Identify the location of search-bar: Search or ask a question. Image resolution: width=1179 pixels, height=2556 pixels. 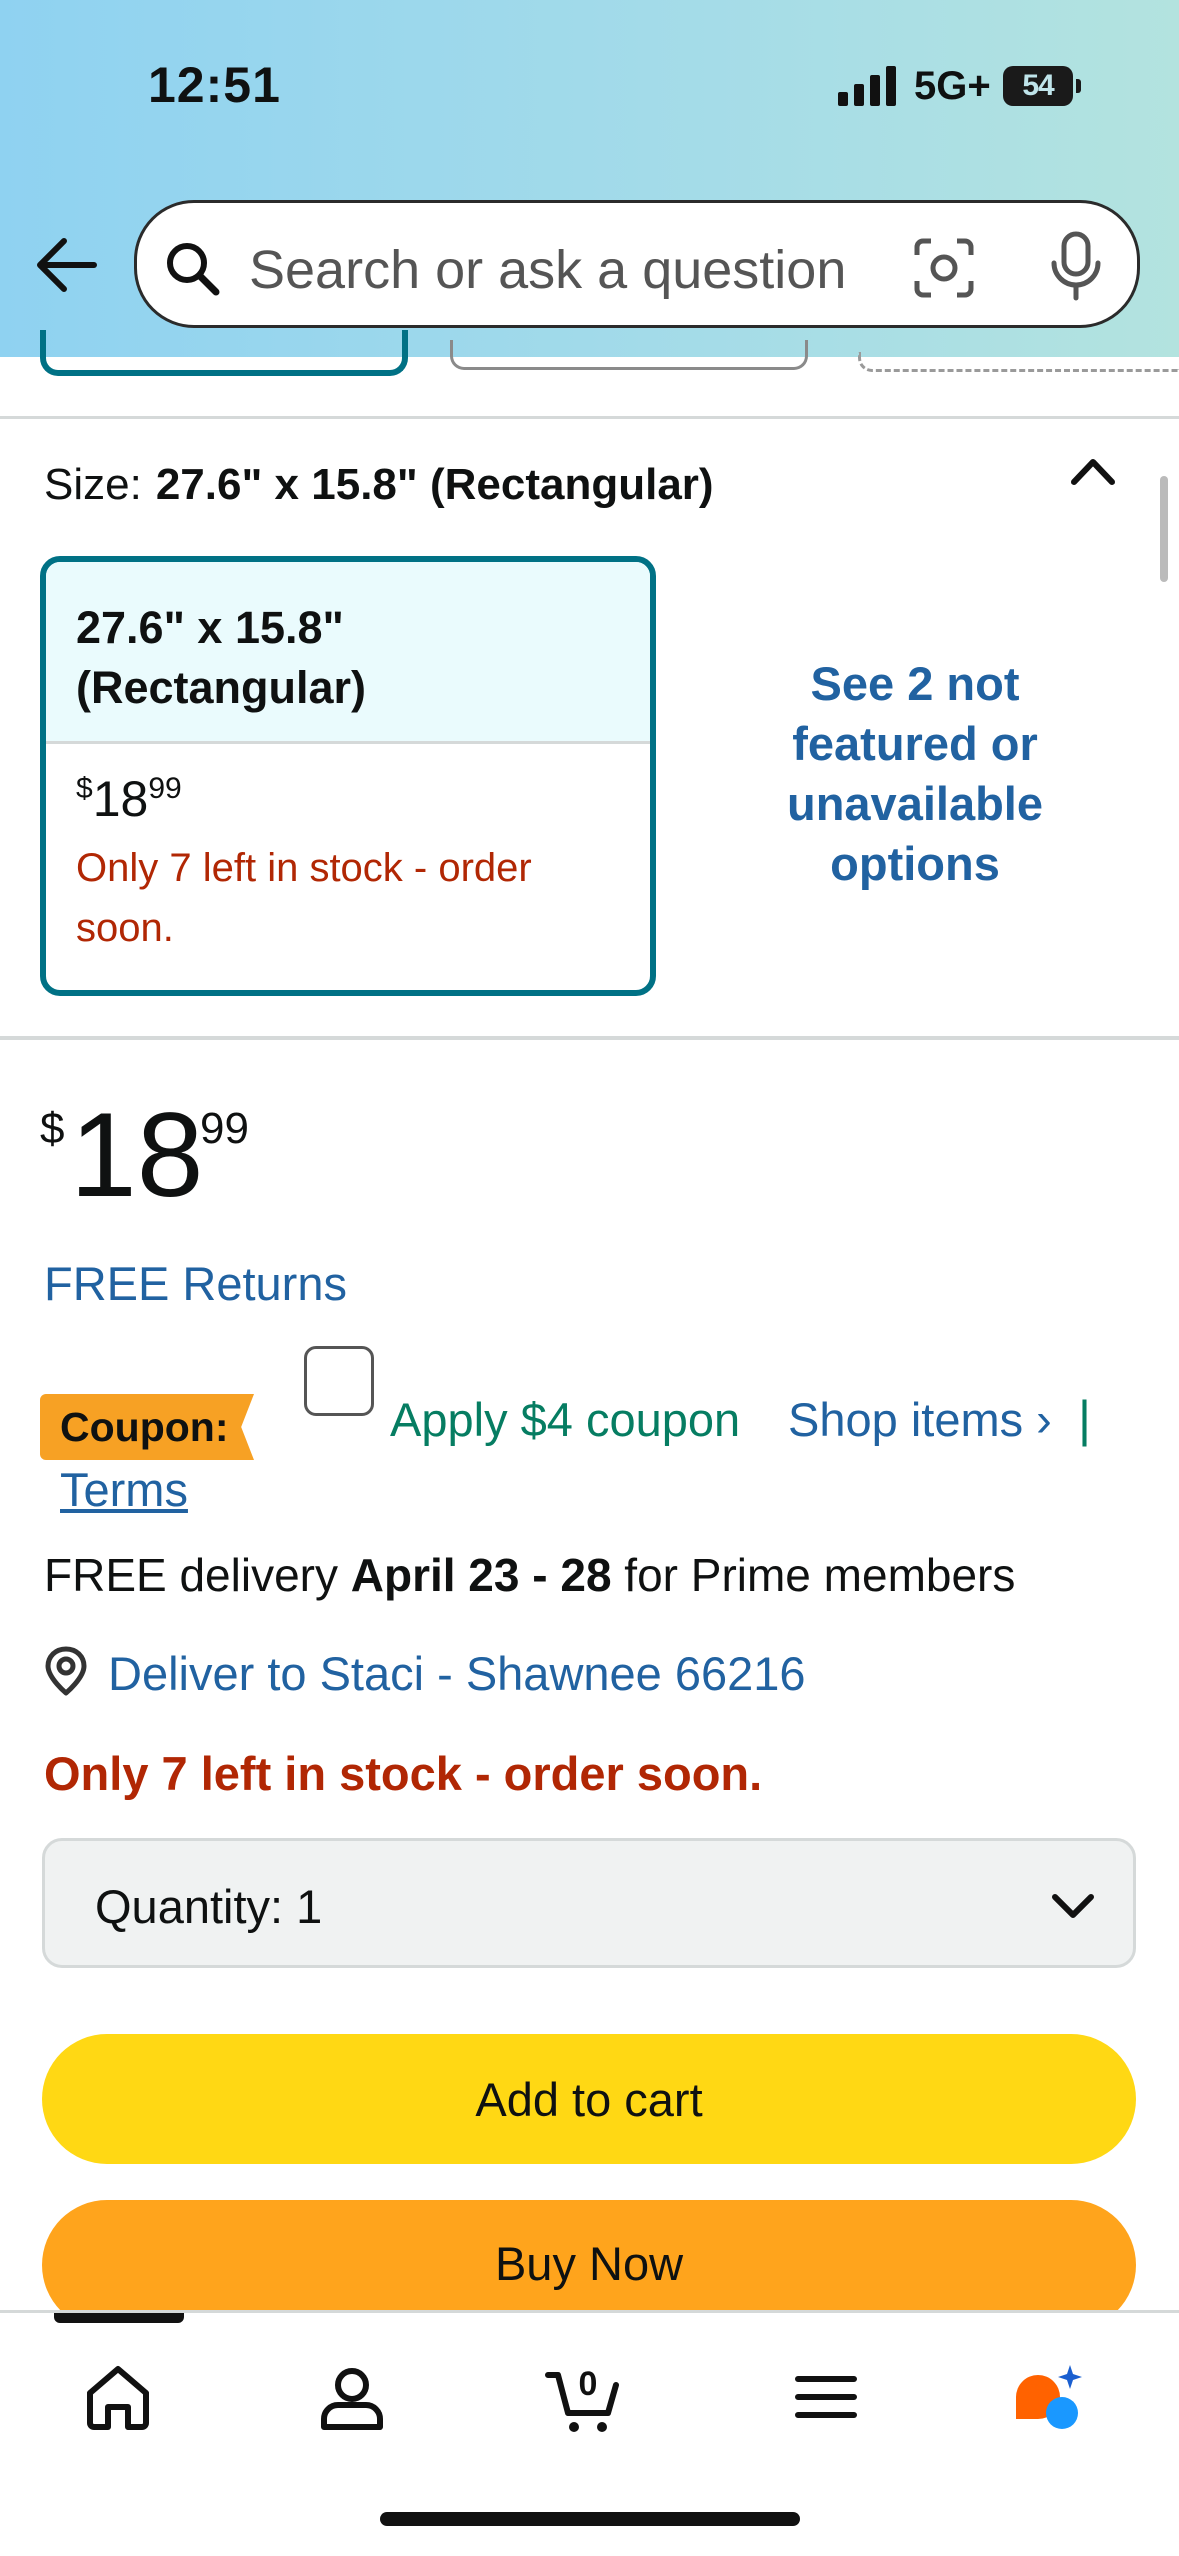
(637, 264).